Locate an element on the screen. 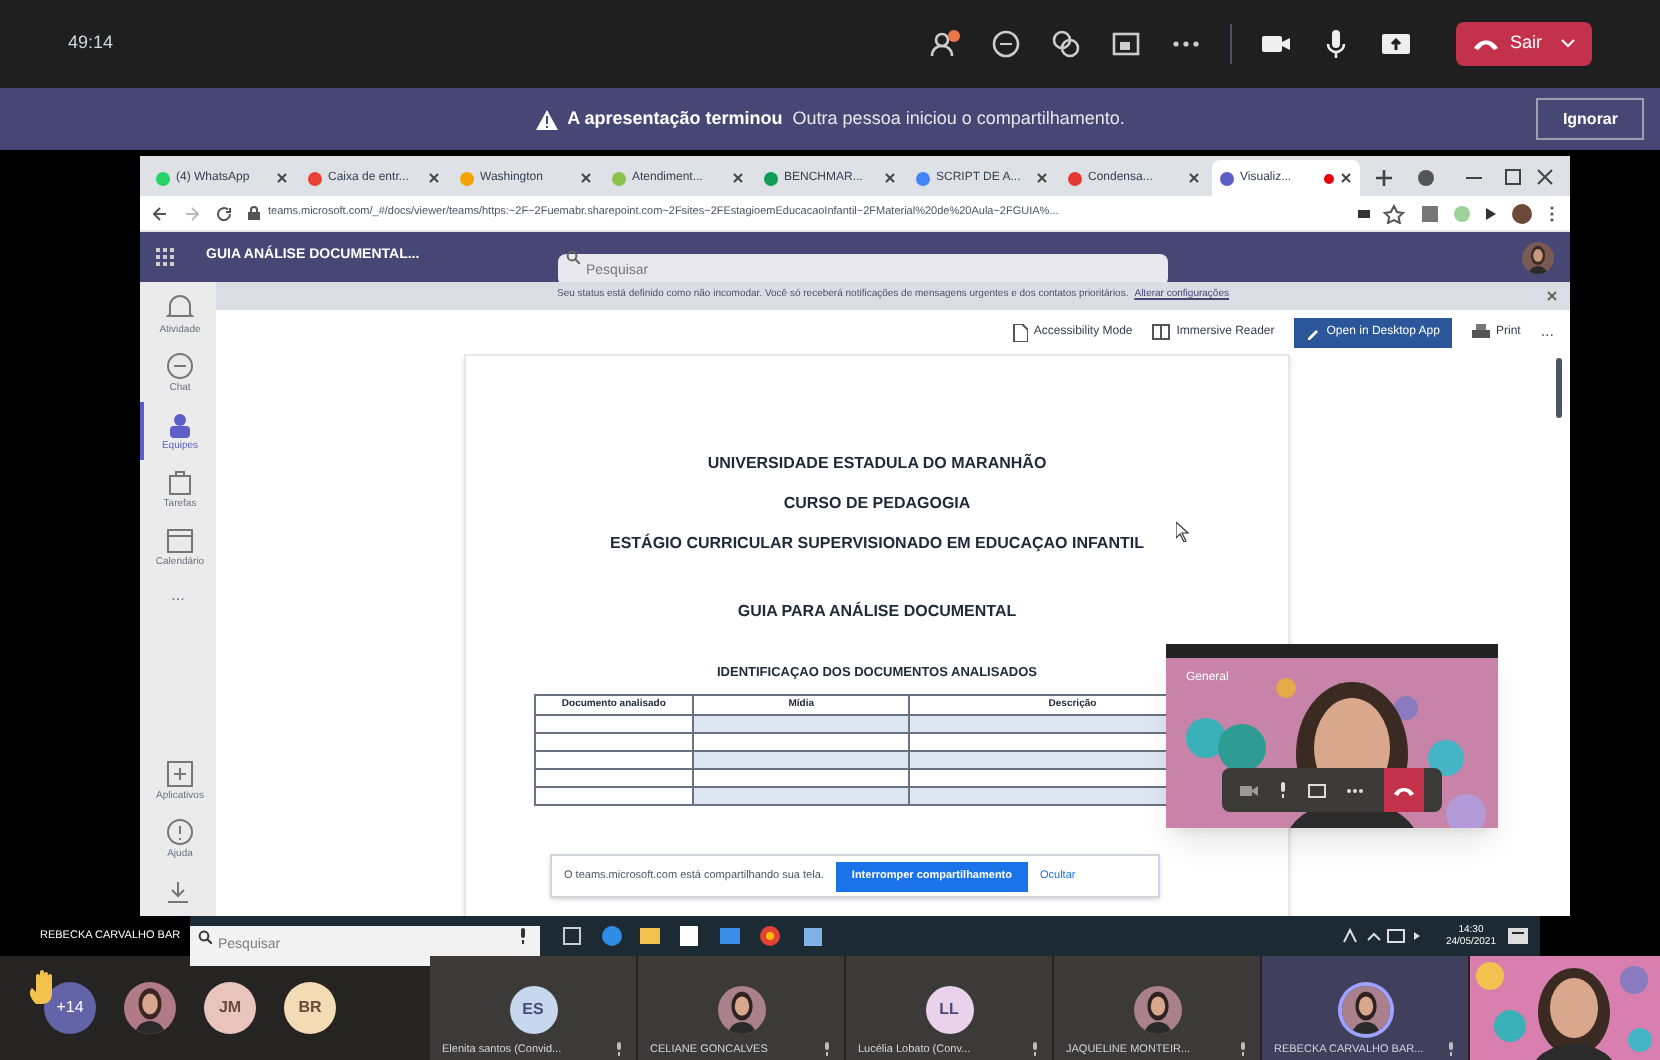  meeting-timer: 49:14 is located at coordinates (91, 43).